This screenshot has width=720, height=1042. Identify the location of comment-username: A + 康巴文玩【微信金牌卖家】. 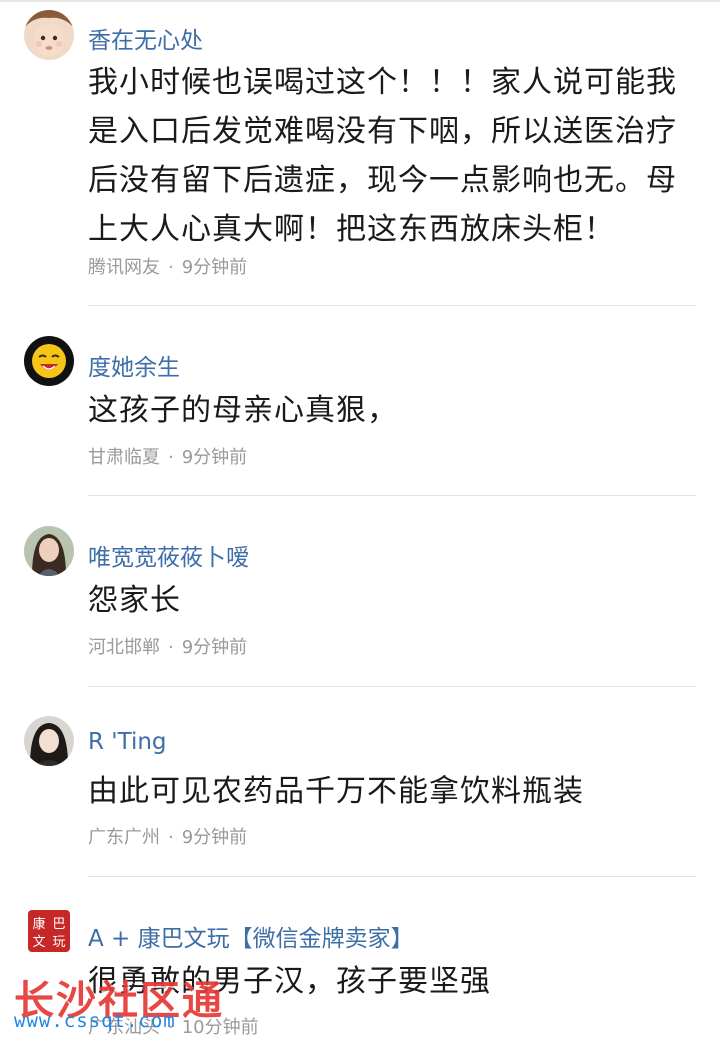
(251, 936).